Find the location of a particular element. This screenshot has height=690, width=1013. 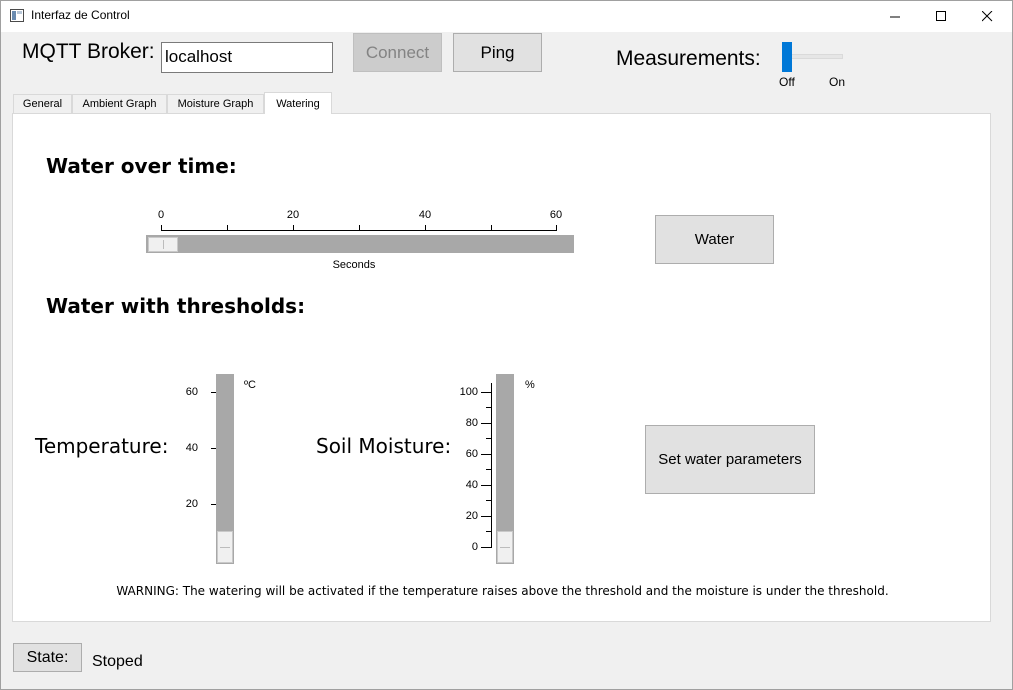

maximize-button is located at coordinates (942, 16).